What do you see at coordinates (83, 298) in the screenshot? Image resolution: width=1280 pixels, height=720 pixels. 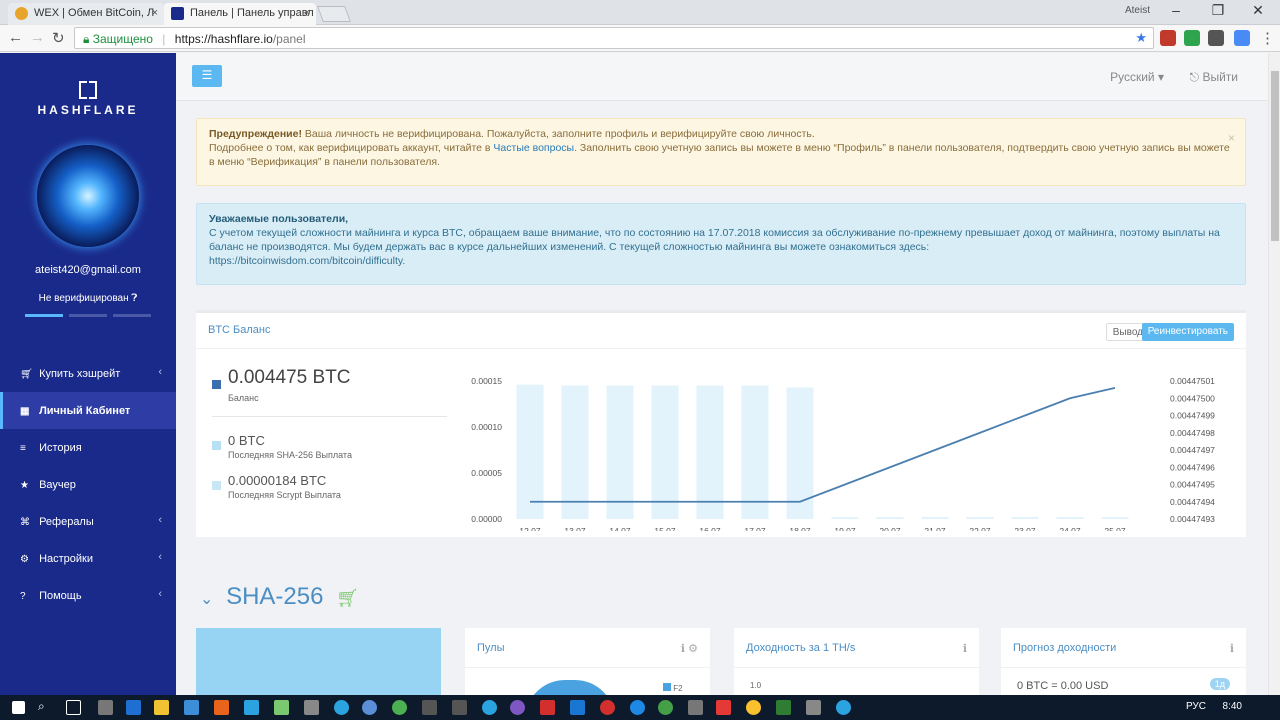 I see `verify-status-label: Не верифицирован` at bounding box center [83, 298].